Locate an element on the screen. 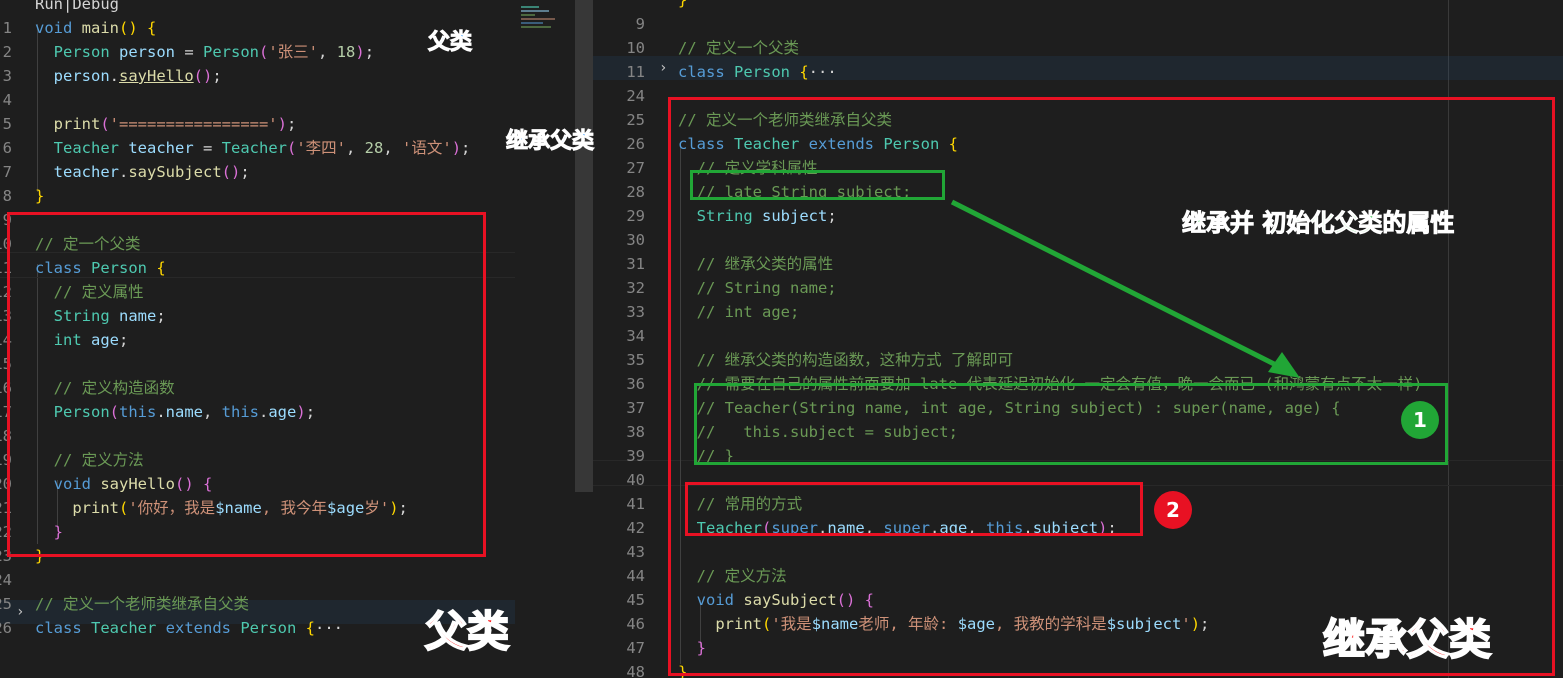 The width and height of the screenshot is (1563, 678). line-number: 42 is located at coordinates (635, 528).